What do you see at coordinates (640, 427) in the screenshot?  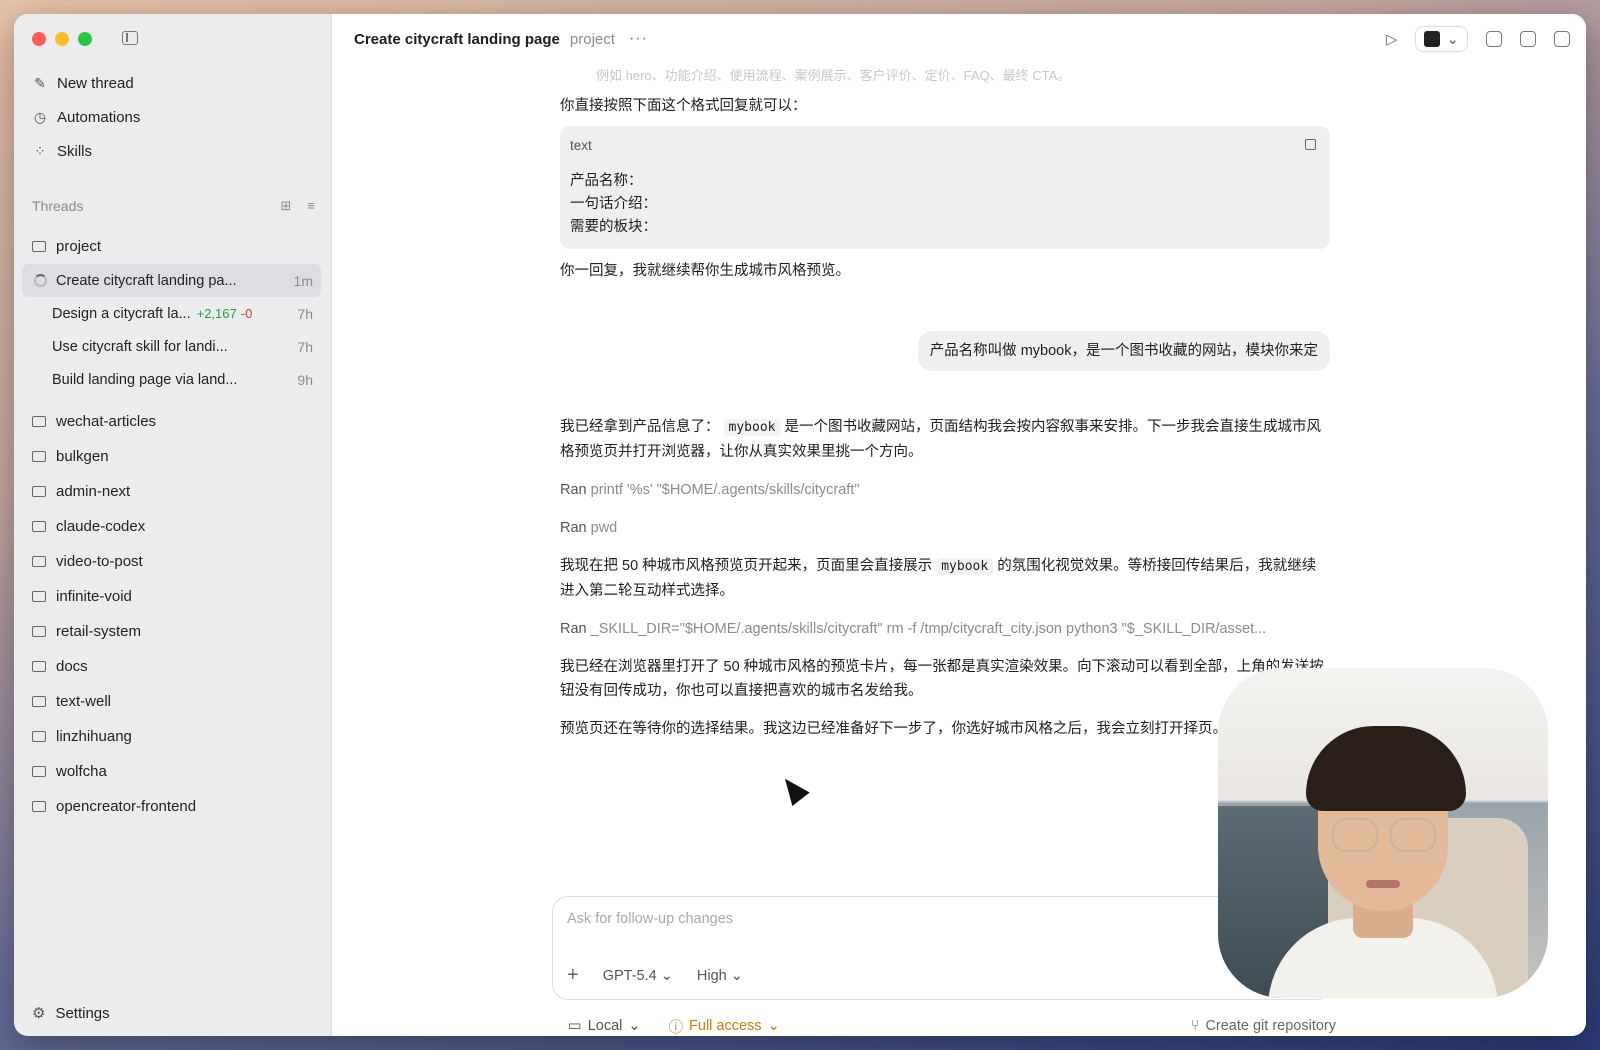 I see `message-text: 我已经拿到产品信息了：` at bounding box center [640, 427].